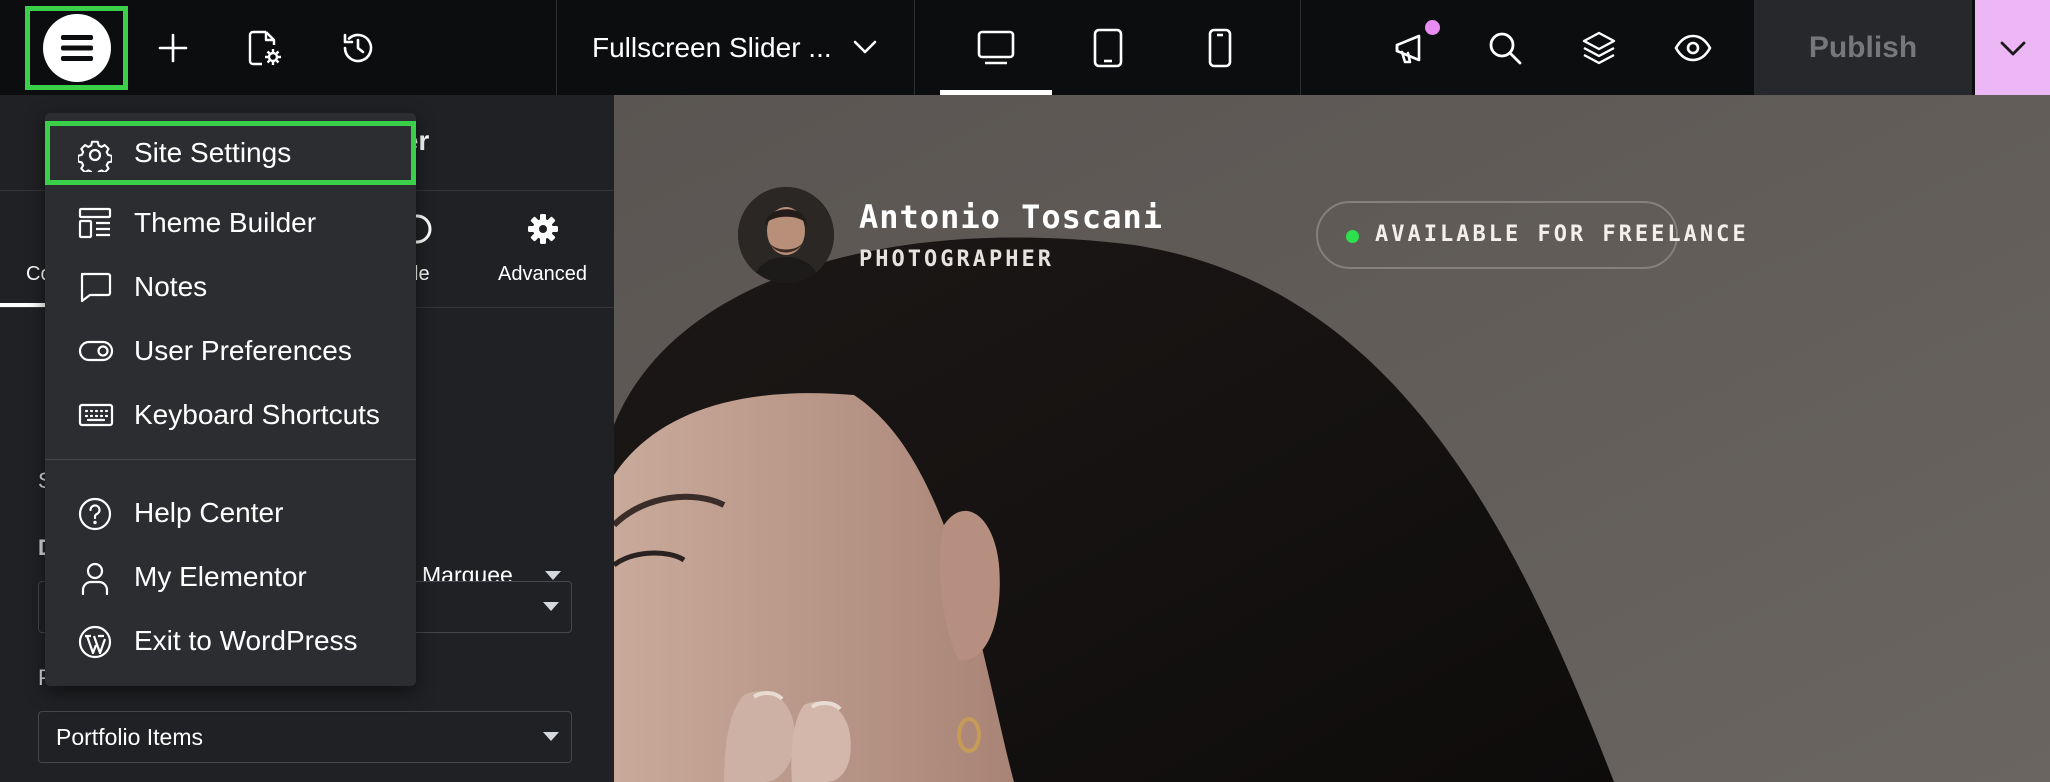 This screenshot has height=782, width=2050. I want to click on add-element-button, so click(173, 48).